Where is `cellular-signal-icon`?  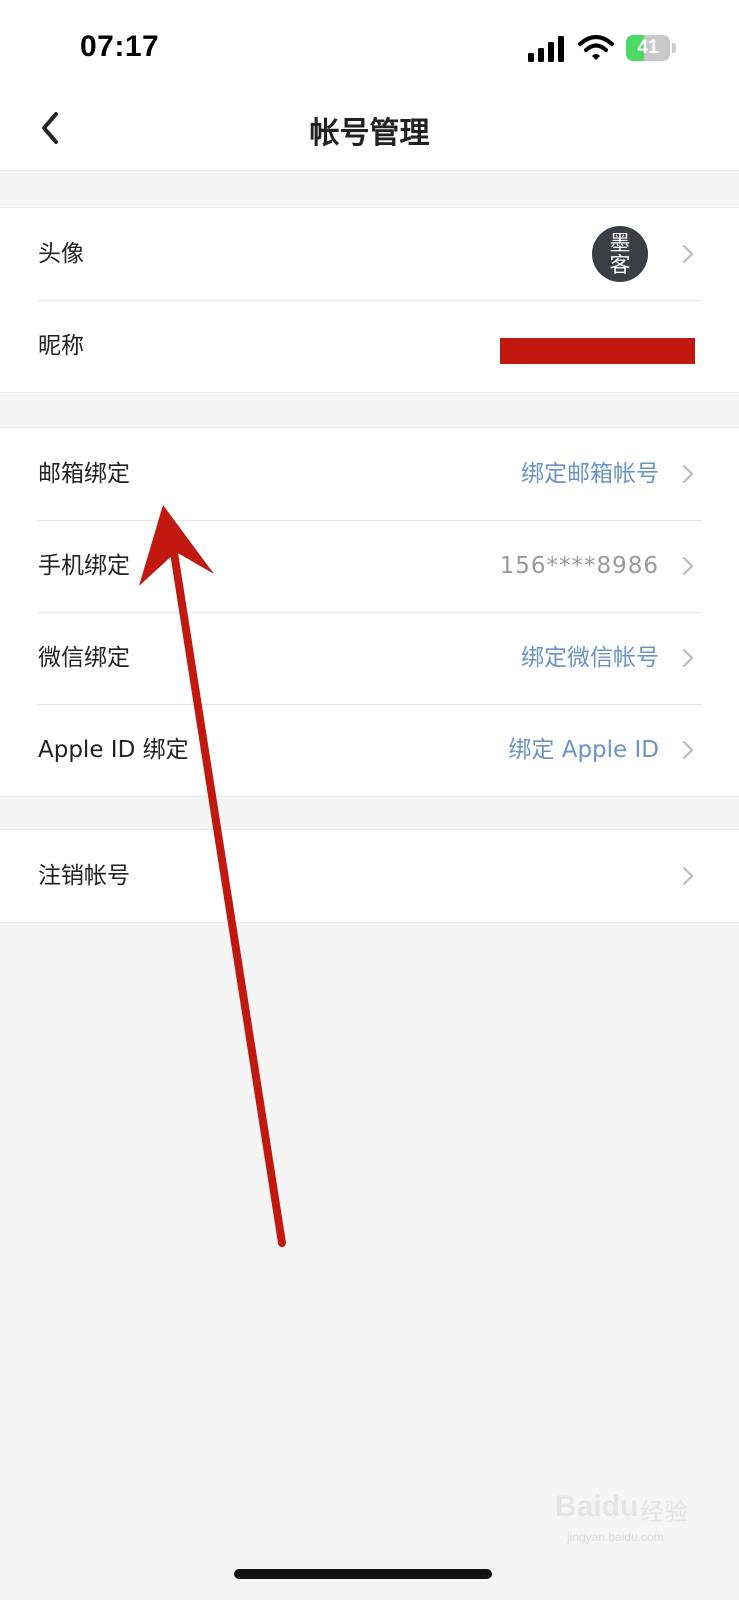 cellular-signal-icon is located at coordinates (546, 49).